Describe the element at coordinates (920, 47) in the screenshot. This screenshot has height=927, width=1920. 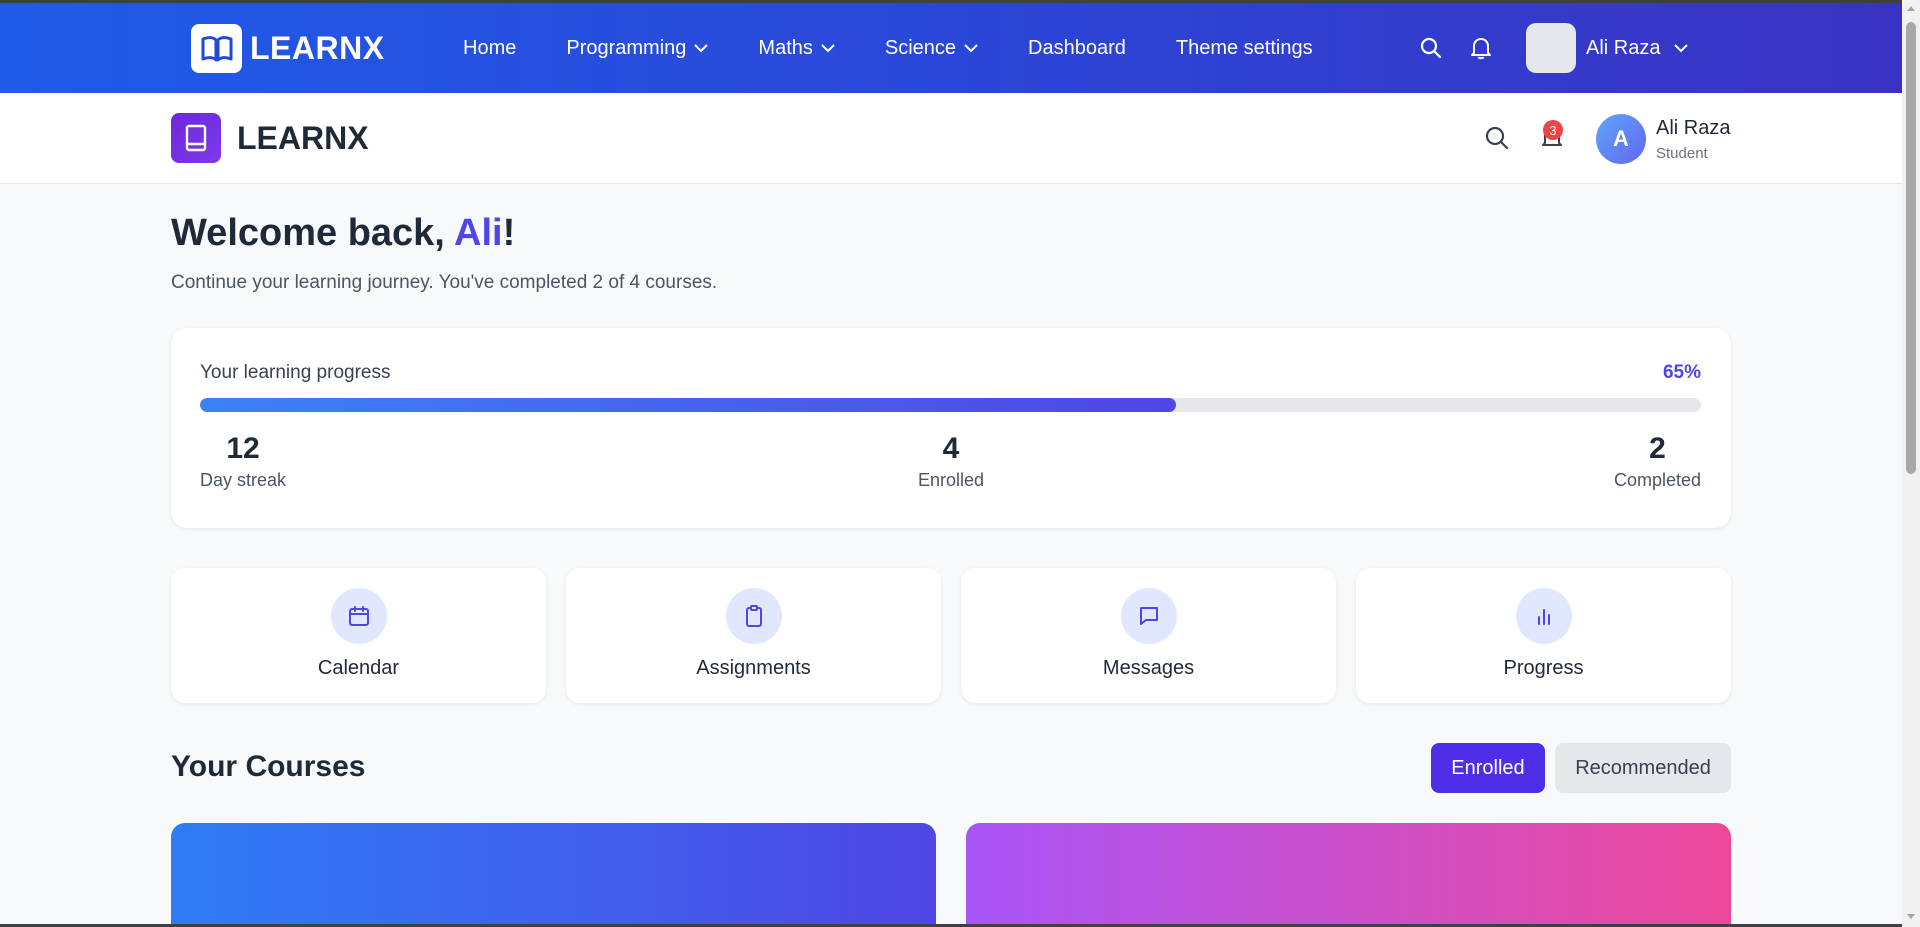
I see `nav-science-label: Science` at that location.